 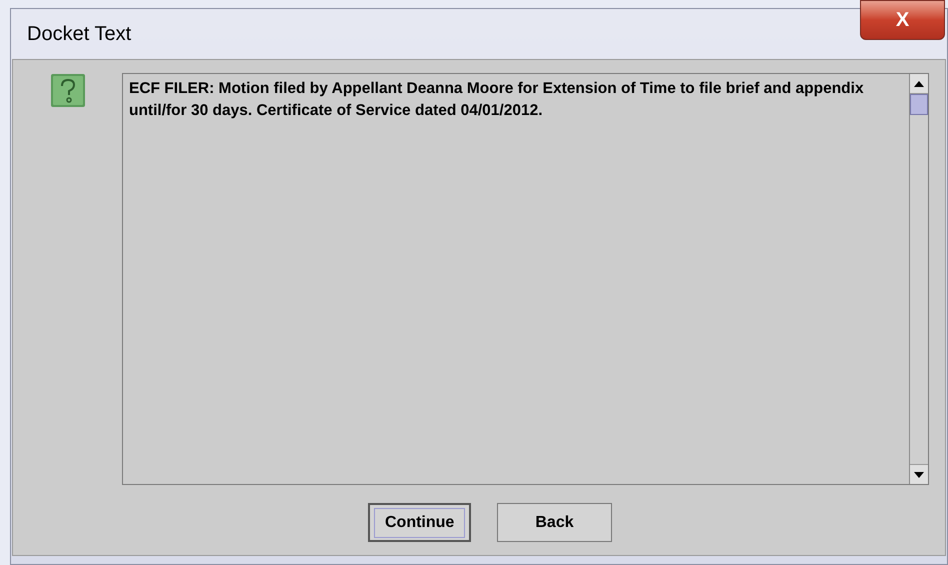 I want to click on scroll-thumb, so click(x=919, y=104).